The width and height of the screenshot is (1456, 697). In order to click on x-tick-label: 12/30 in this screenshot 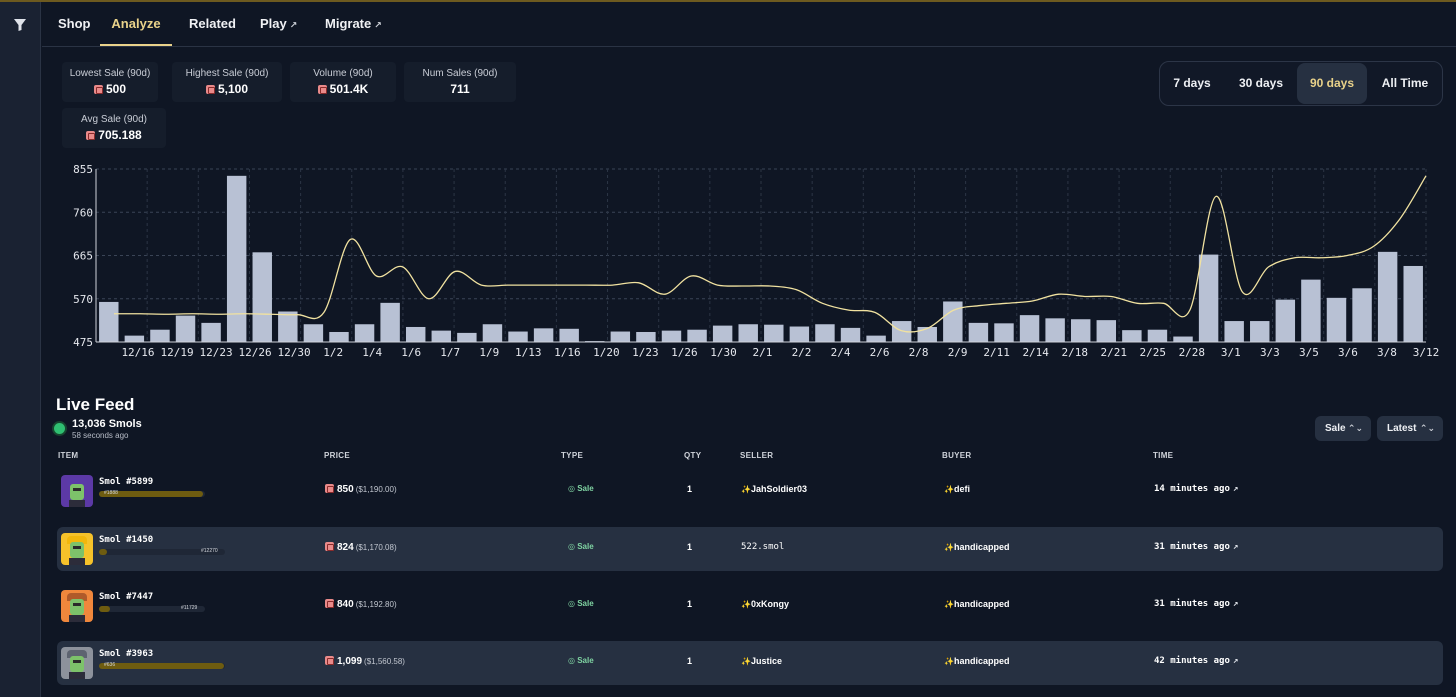, I will do `click(294, 352)`.